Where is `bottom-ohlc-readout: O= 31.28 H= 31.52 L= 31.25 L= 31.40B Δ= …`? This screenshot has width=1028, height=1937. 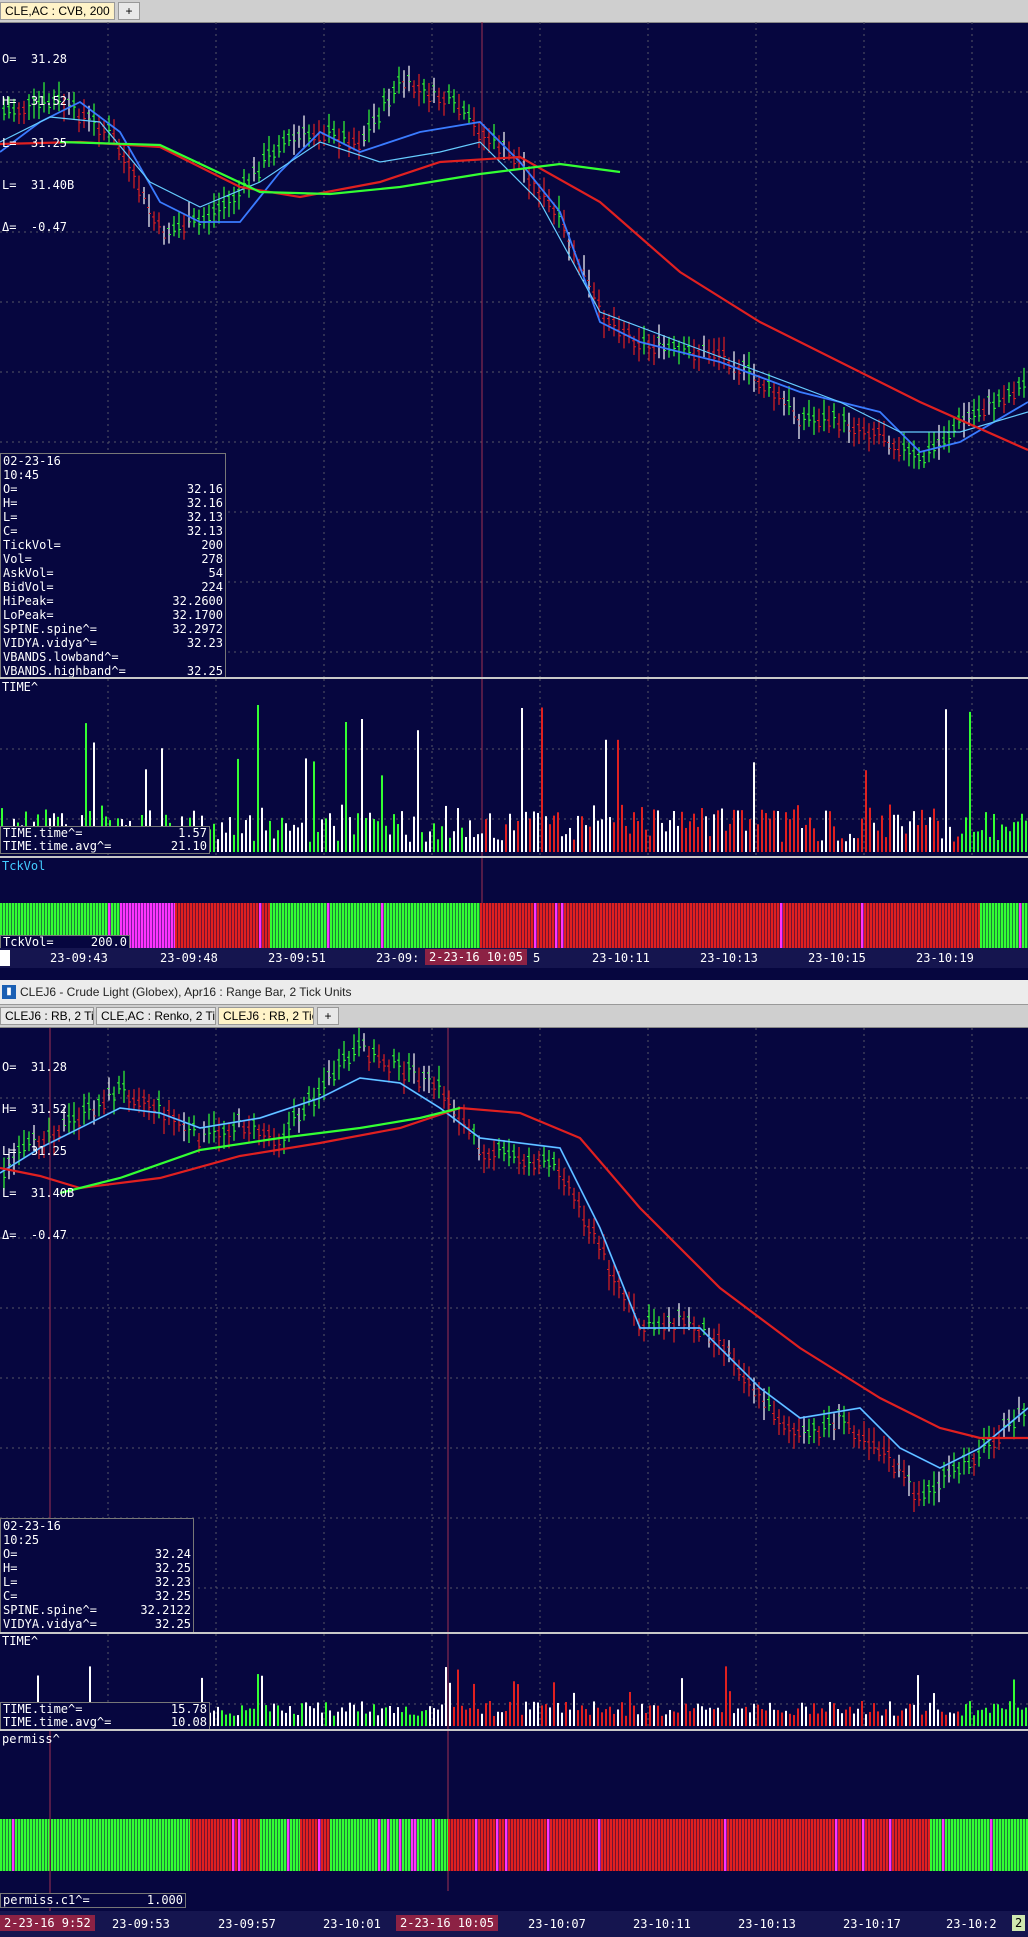 bottom-ohlc-readout: O= 31.28 H= 31.52 L= 31.25 L= 31.40B Δ= … is located at coordinates (38, 1144).